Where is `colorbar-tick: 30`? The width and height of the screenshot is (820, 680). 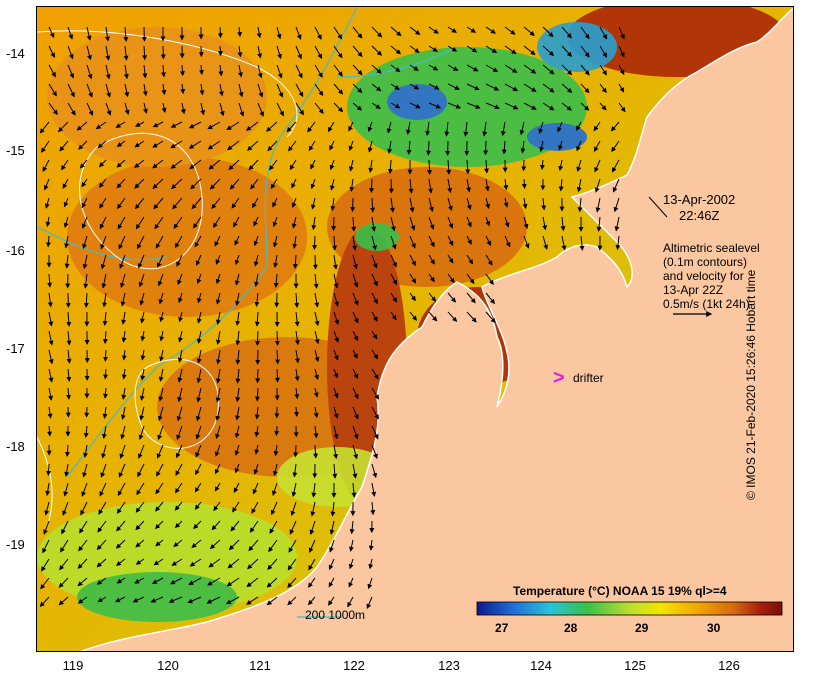 colorbar-tick: 30 is located at coordinates (714, 628).